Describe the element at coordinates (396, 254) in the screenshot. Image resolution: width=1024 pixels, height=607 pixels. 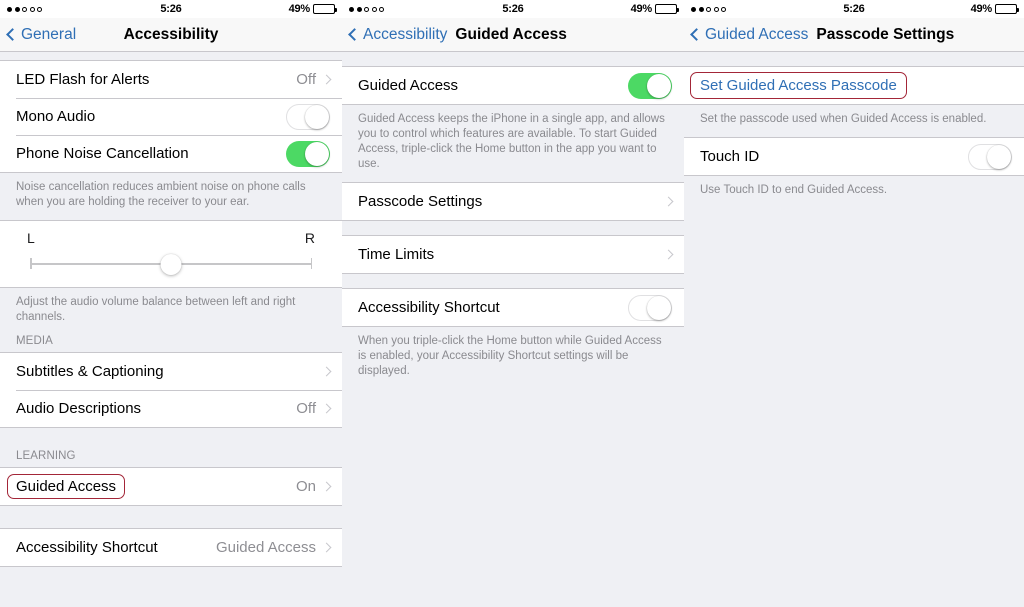
I see `row-label: Time Limits` at that location.